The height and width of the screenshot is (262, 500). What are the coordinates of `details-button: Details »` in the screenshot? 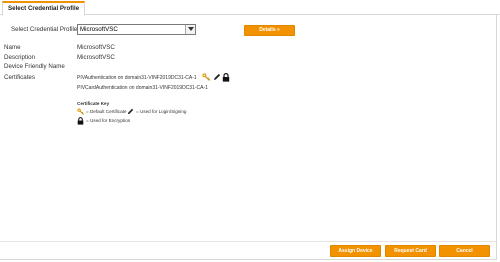 It's located at (269, 30).